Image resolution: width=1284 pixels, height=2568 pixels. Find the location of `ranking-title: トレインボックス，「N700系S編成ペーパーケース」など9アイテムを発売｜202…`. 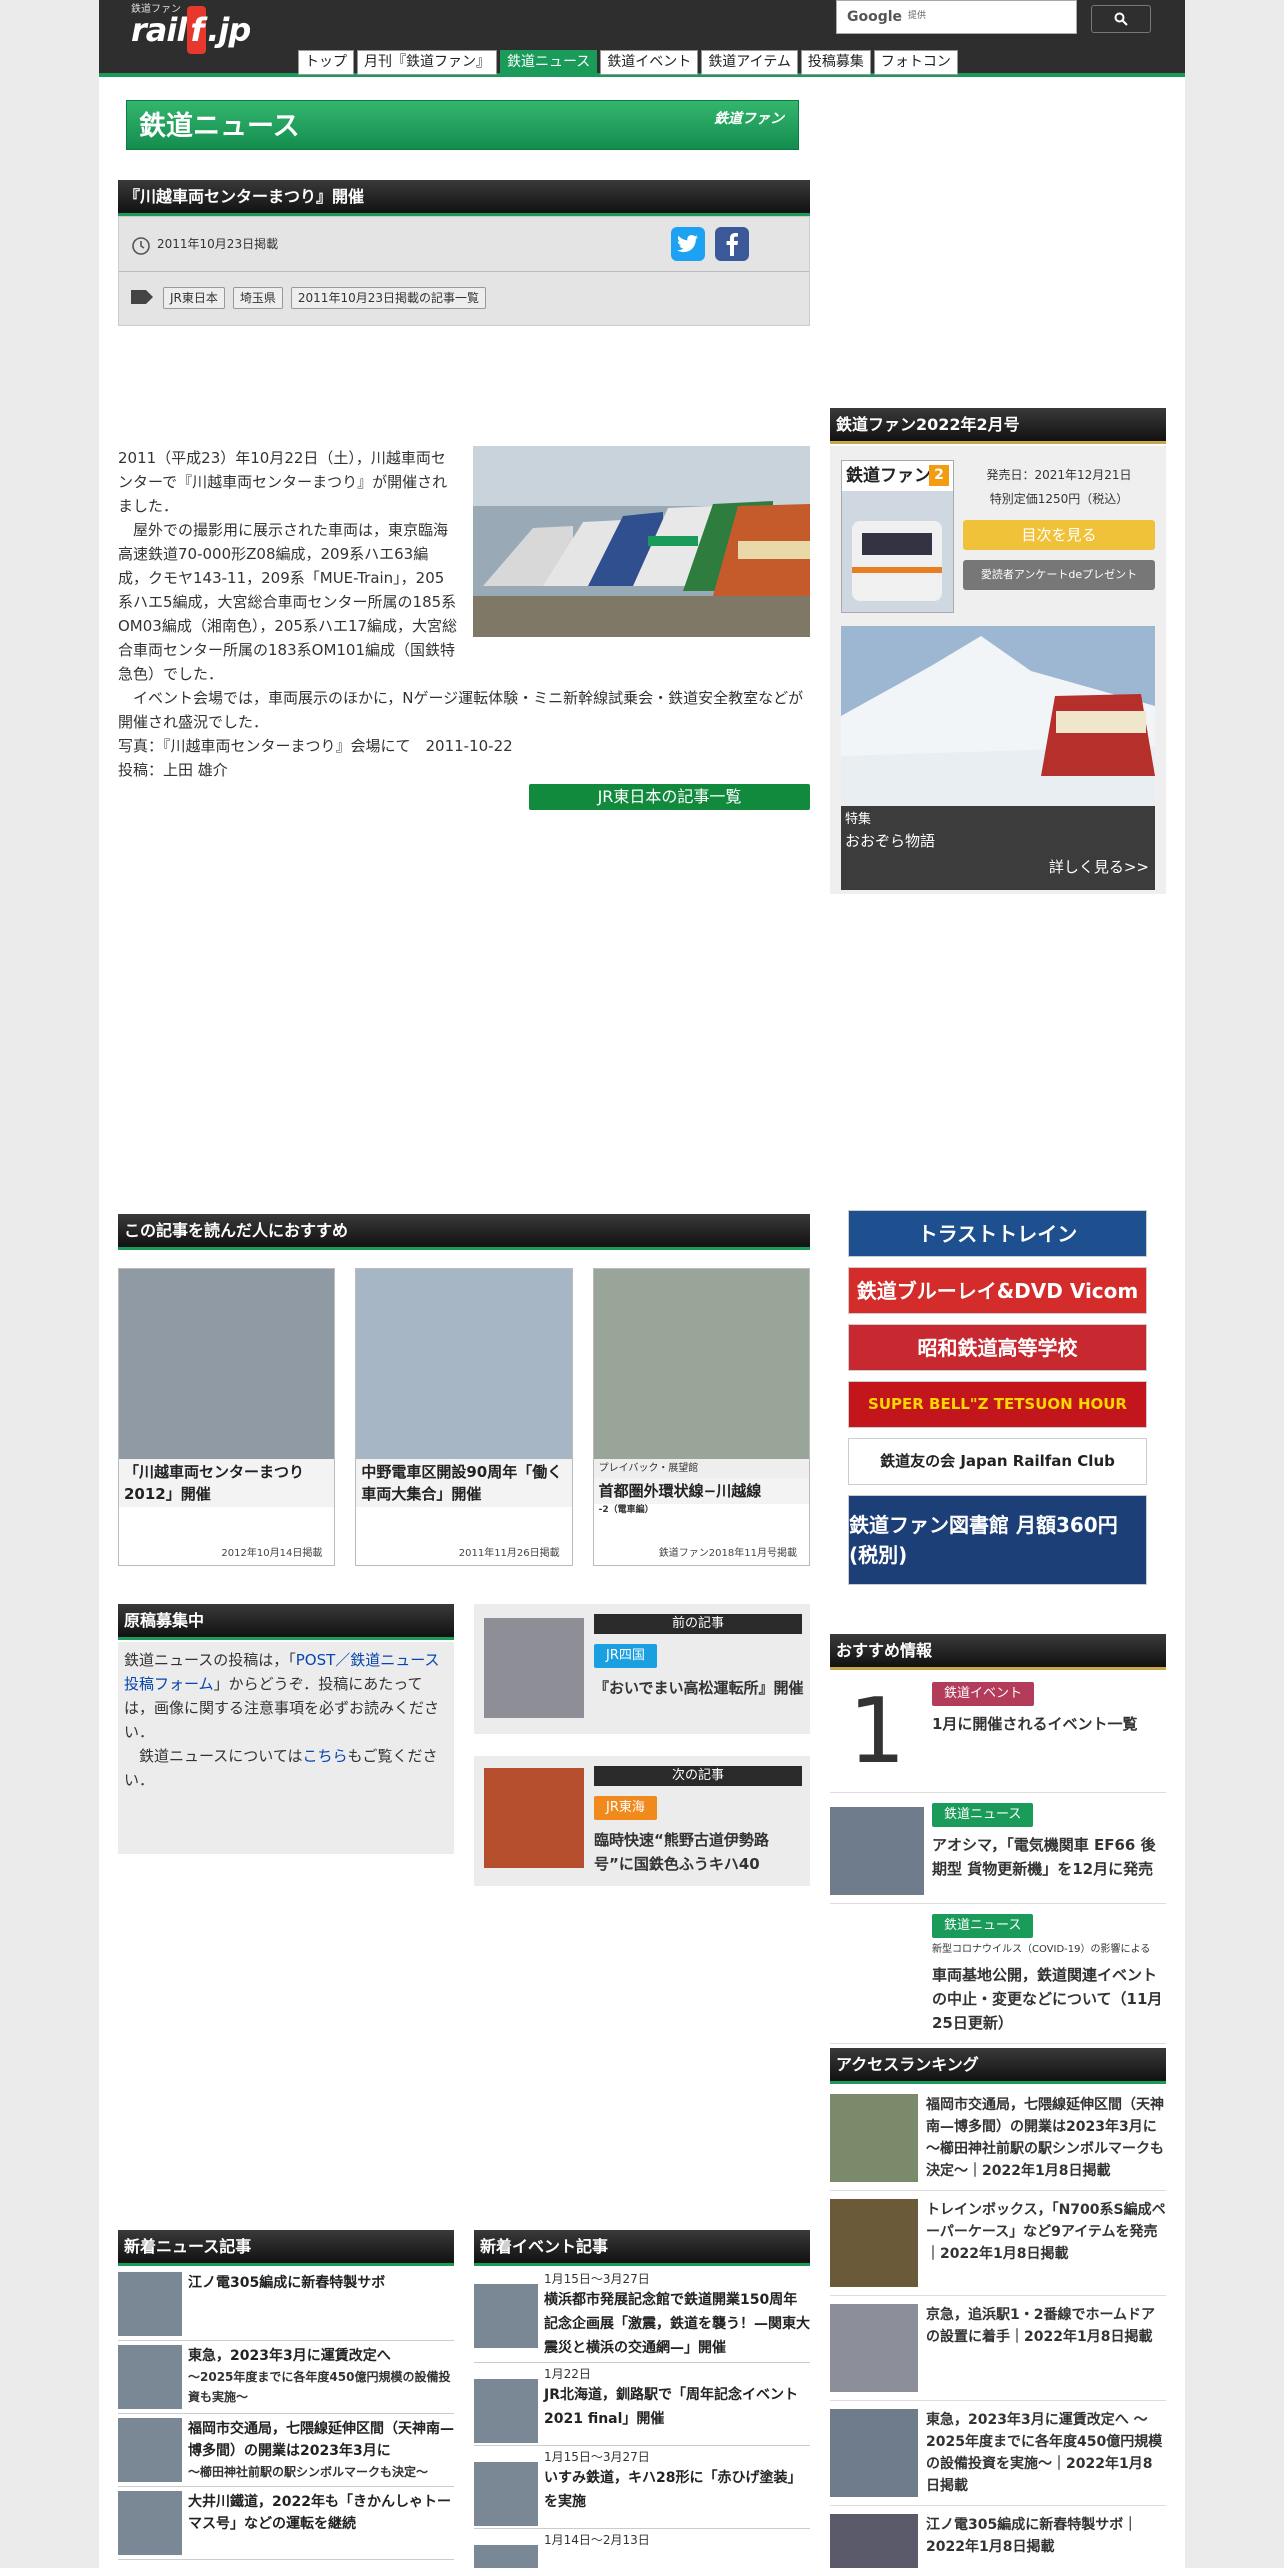

ranking-title: トレインボックス，「N700系S編成ペーパーケース」など9アイテムを発売｜202… is located at coordinates (1046, 2232).